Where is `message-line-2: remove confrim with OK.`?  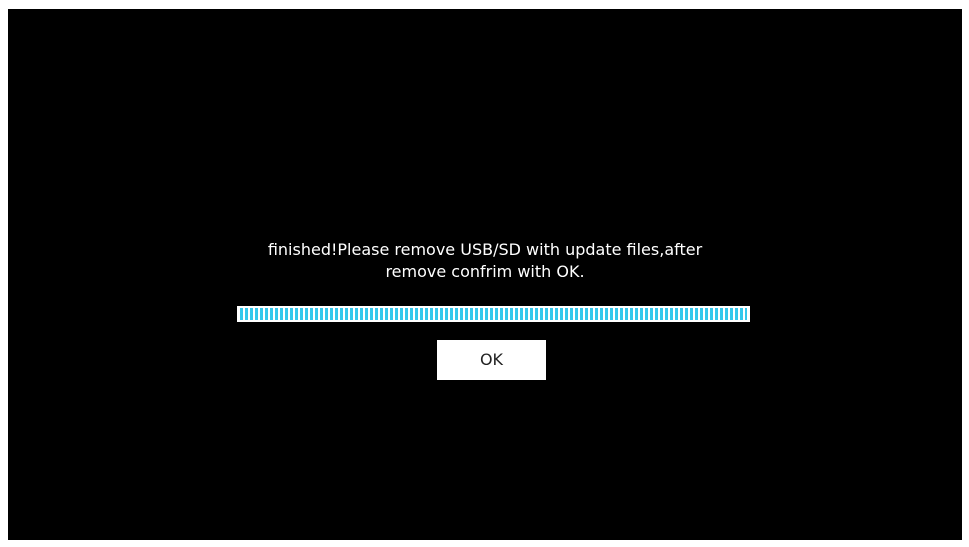 message-line-2: remove confrim with OK. is located at coordinates (485, 271).